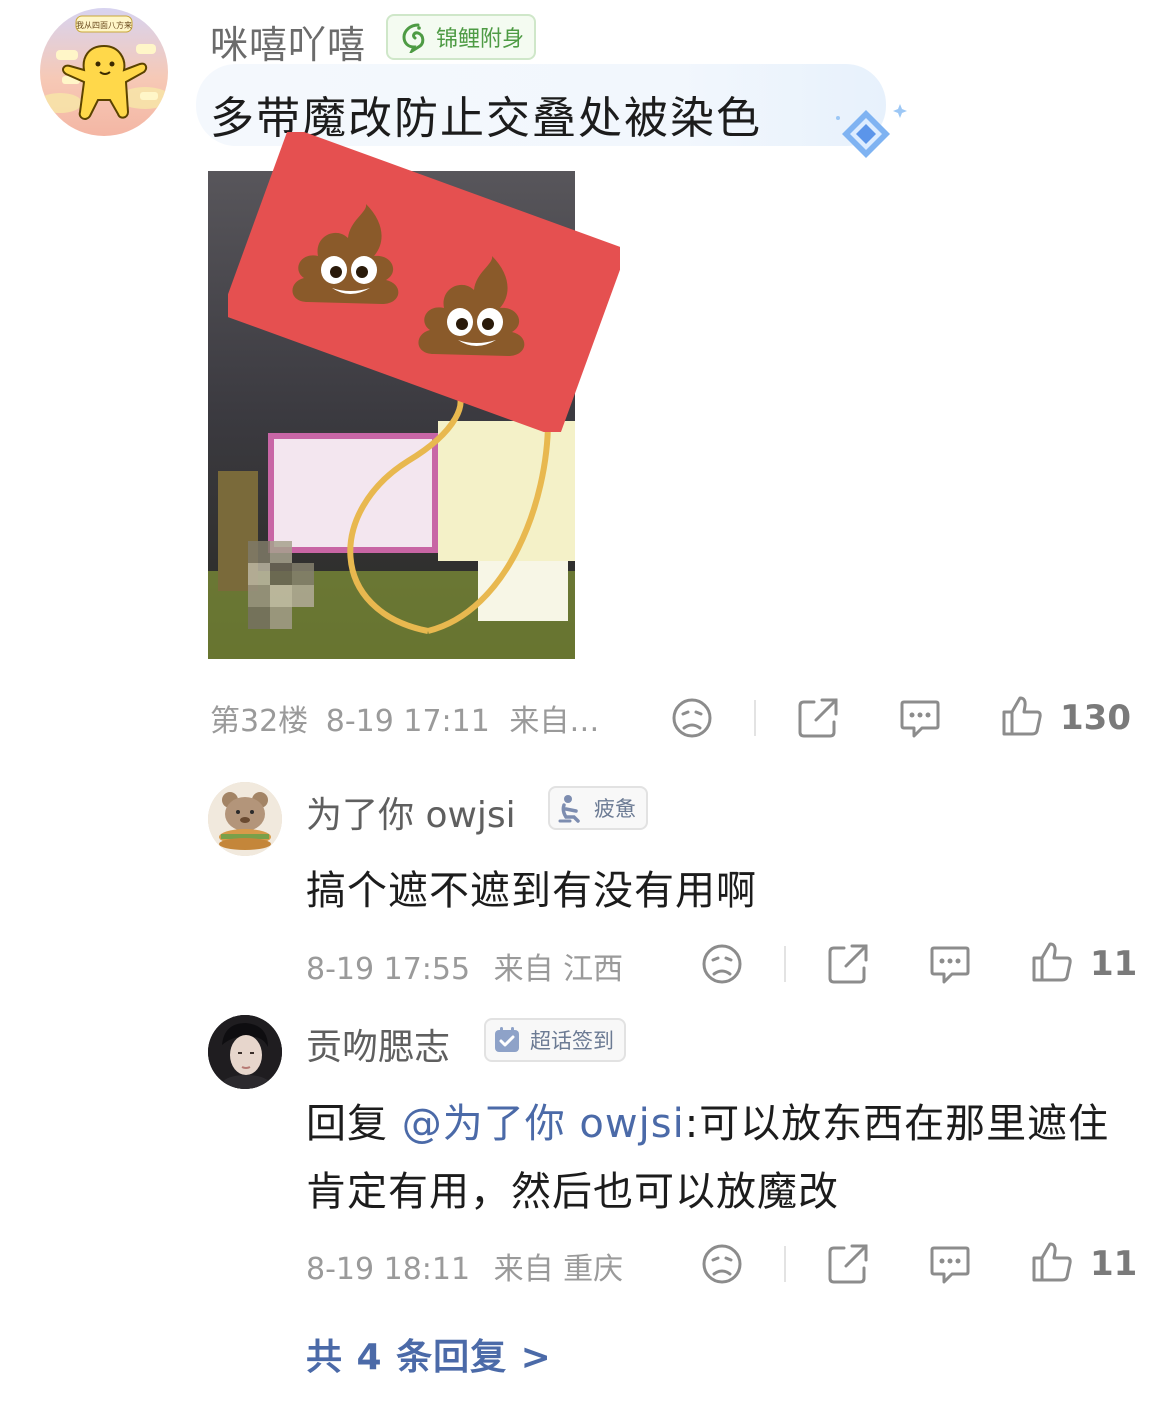 The height and width of the screenshot is (1405, 1169). Describe the element at coordinates (721, 1158) in the screenshot. I see `reply-text: 回复 @为了你 owjsi:可以放东西在那里遮住肯定有用，然后也可以放魔改` at that location.